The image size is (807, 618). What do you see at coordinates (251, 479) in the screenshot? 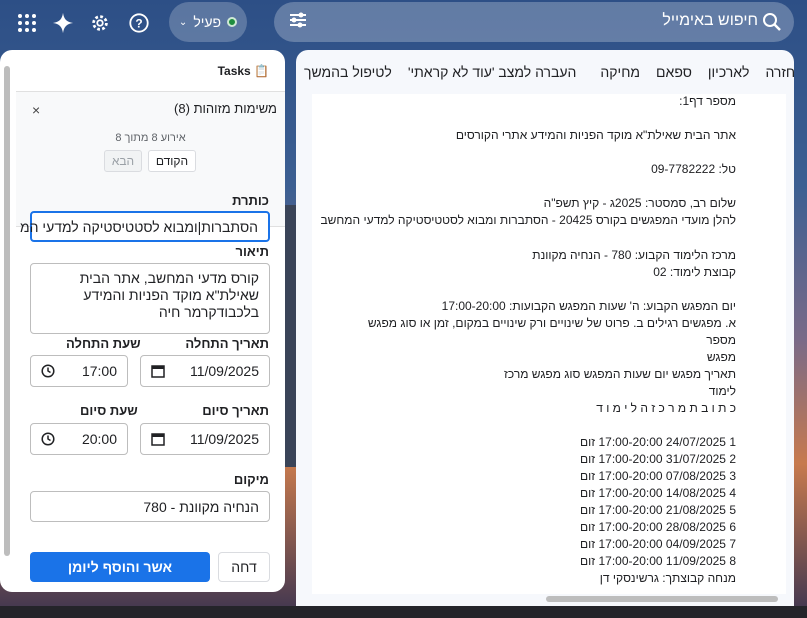
I see `location-label: מיקום` at bounding box center [251, 479].